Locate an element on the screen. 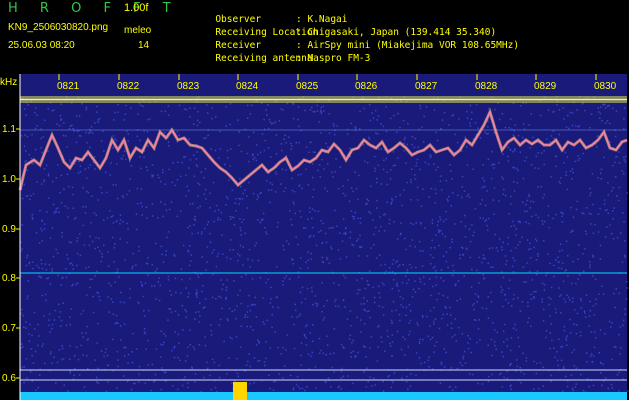 This screenshot has width=629, height=400. y-tick-label: 1.0 is located at coordinates (9, 179).